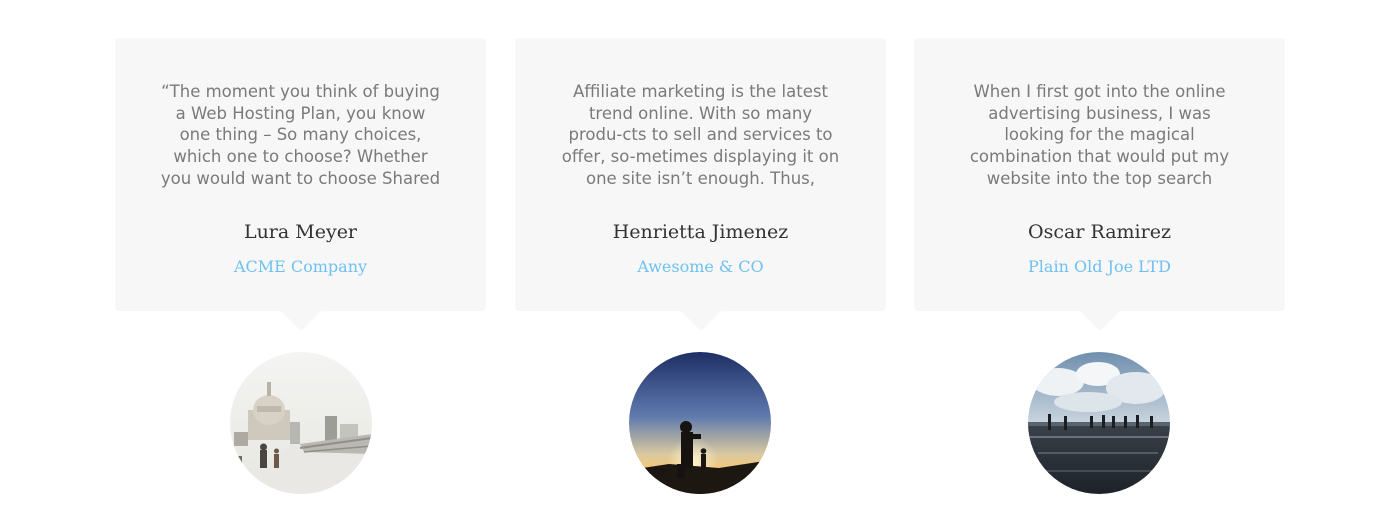 This screenshot has height=530, width=1400. I want to click on company-link: Awesome & CO, so click(700, 266).